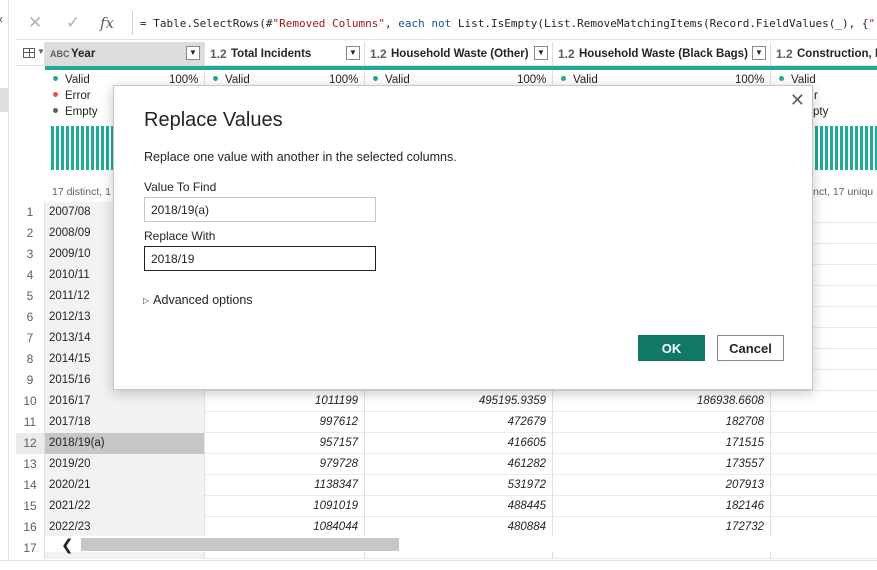  Describe the element at coordinates (125, 443) in the screenshot. I see `cell-year: 2018/19(a)` at that location.